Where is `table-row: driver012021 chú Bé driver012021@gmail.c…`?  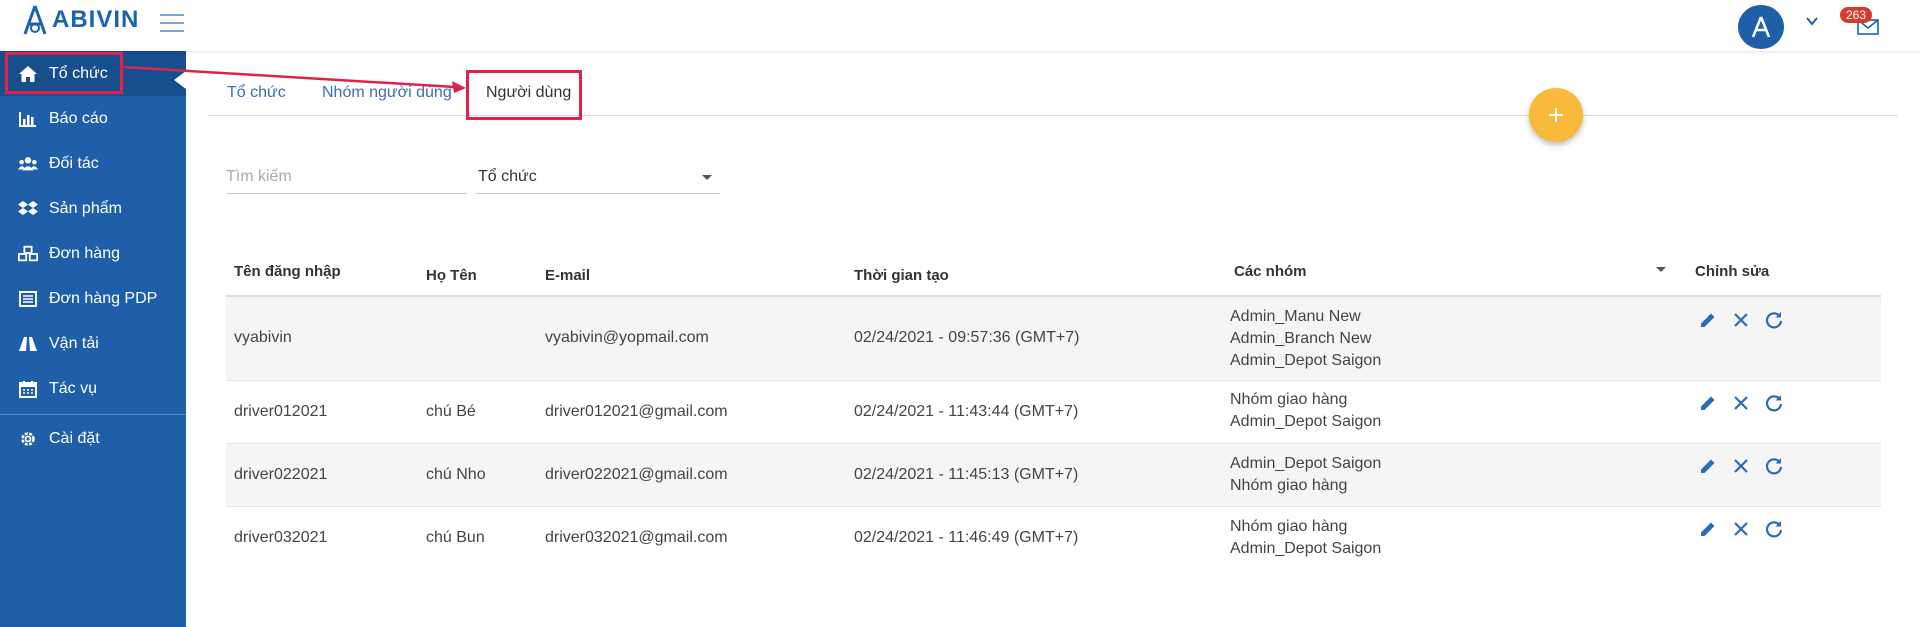
table-row: driver012021 chú Bé driver012021@gmail.c… is located at coordinates (1053, 412).